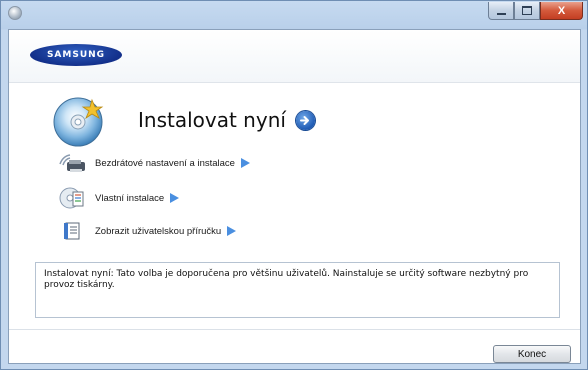  What do you see at coordinates (158, 231) in the screenshot?
I see `menu-item-label: Zobrazit uživatelskou příručku` at bounding box center [158, 231].